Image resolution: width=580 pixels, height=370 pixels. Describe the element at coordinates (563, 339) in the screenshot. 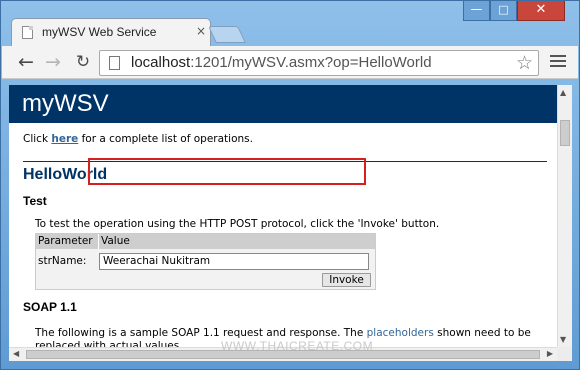

I see `scroll-down-arrow-icon: ▼` at that location.